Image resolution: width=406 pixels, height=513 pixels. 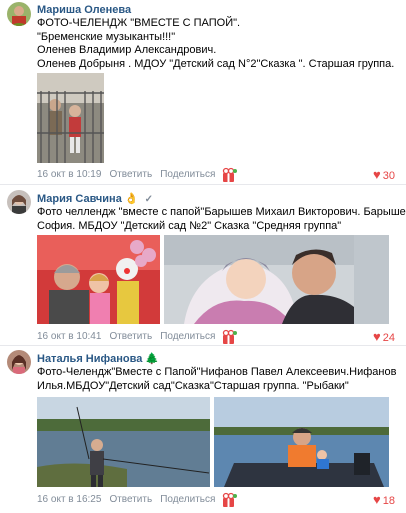 I want to click on comment-line: "Бременские музыканты!!!", so click(x=106, y=36).